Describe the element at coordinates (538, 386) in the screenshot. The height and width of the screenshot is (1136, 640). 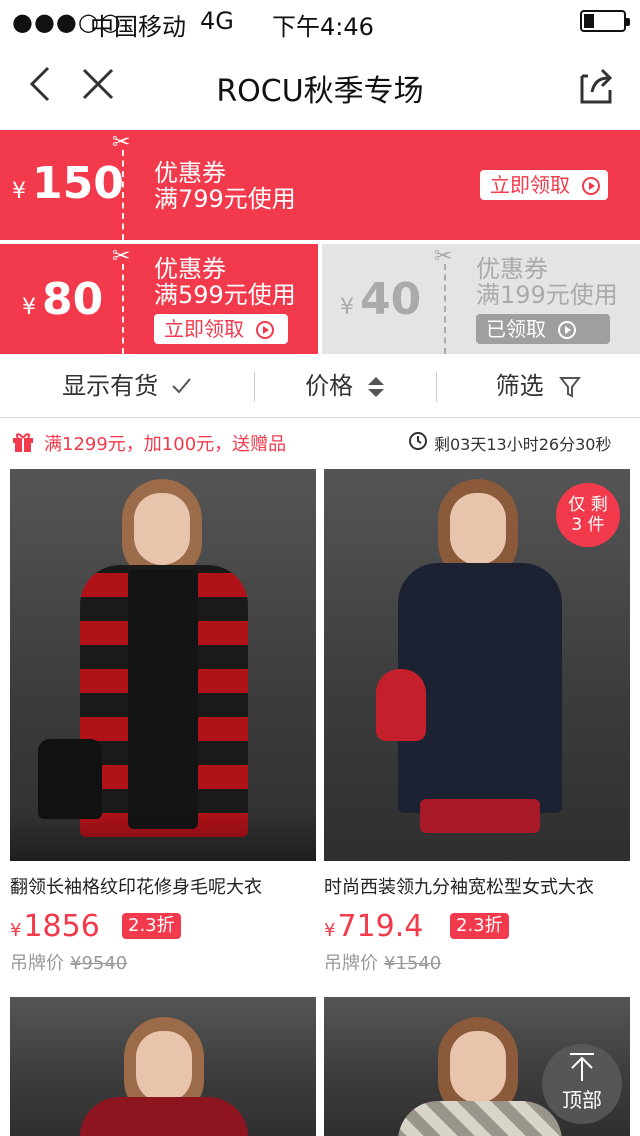
I see `filter-button: 筛选` at that location.